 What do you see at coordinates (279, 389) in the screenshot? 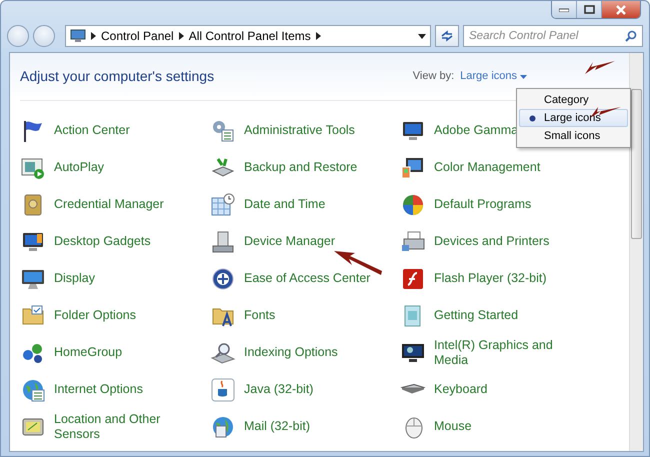
I see `control-panel-link: Java (32-bit)` at bounding box center [279, 389].